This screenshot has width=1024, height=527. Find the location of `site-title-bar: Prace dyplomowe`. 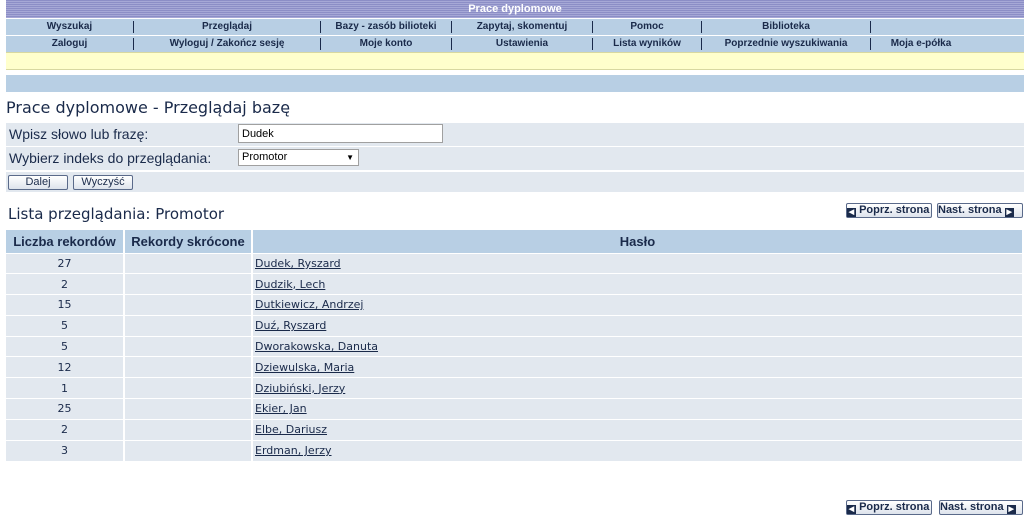

site-title-bar: Prace dyplomowe is located at coordinates (515, 9).